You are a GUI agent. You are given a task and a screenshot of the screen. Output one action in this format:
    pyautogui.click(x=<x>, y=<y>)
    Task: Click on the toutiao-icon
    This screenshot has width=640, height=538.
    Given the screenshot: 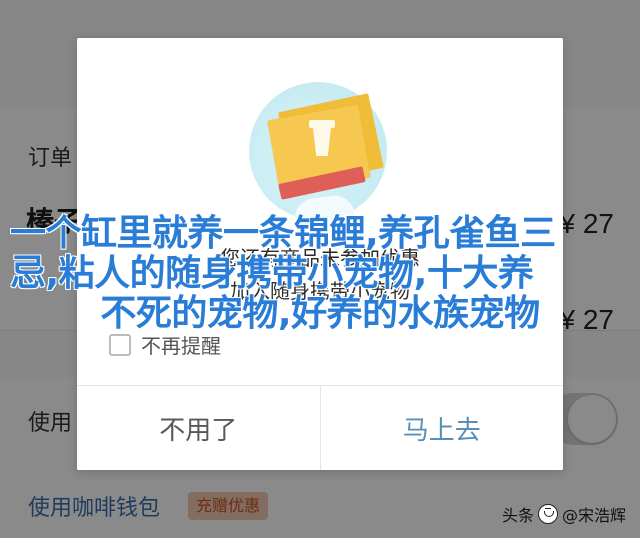 What is the action you would take?
    pyautogui.click(x=547, y=514)
    